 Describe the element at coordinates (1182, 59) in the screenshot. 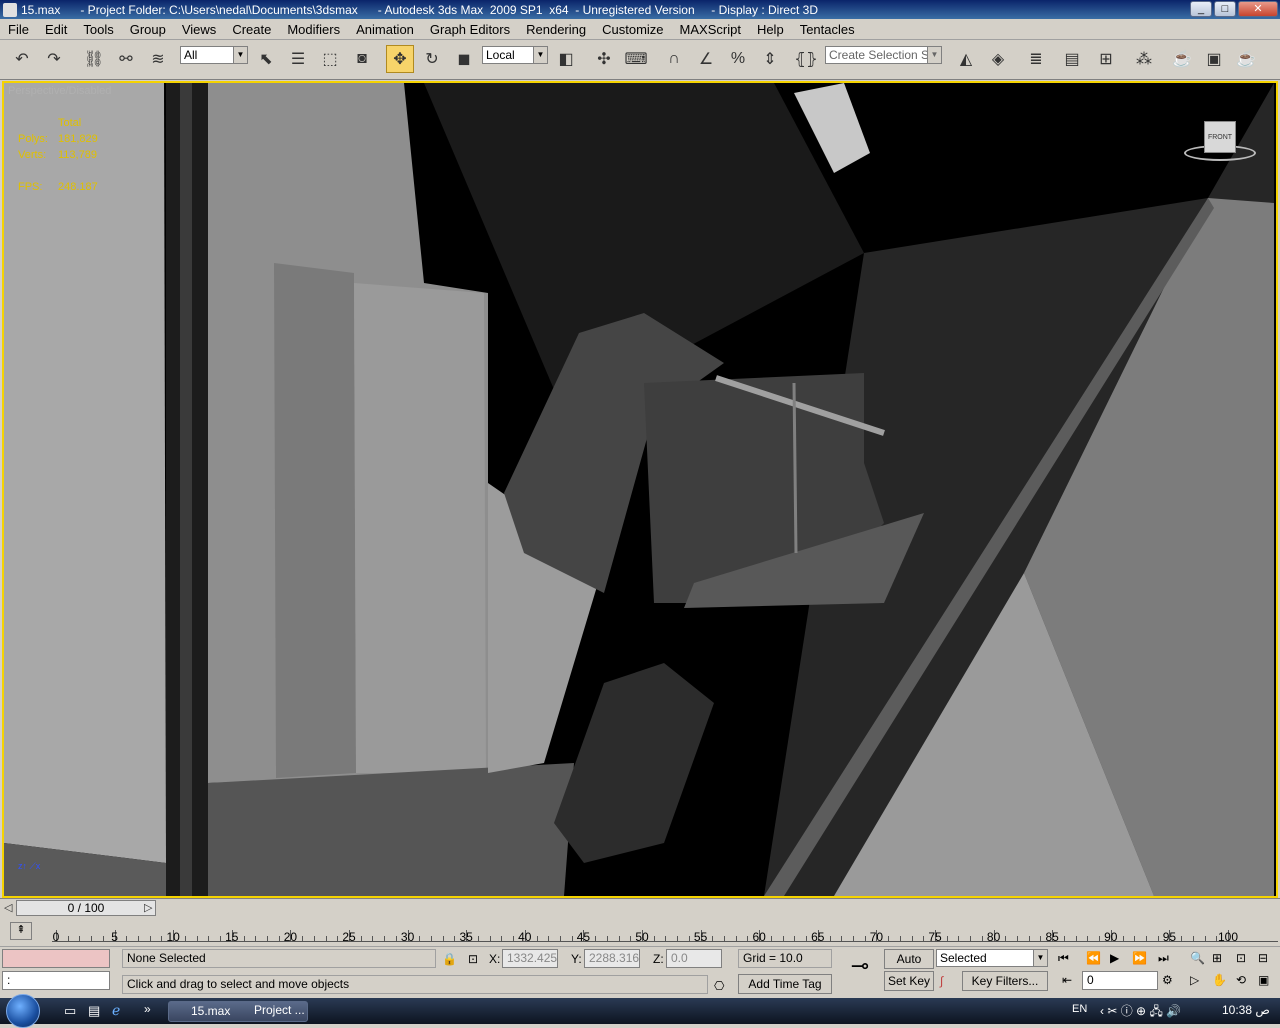

I see `render-setup-icon: ☕` at that location.